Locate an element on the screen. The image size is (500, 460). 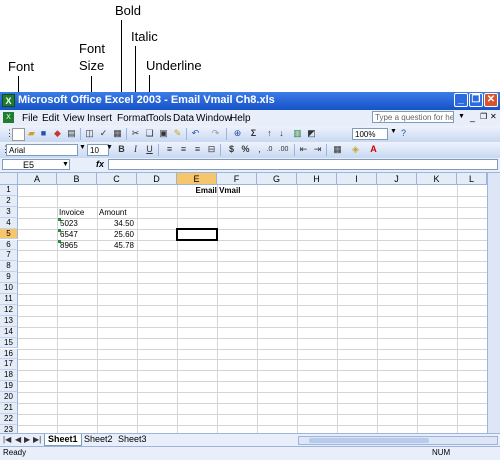
column-header-k: K is located at coordinates (437, 179).